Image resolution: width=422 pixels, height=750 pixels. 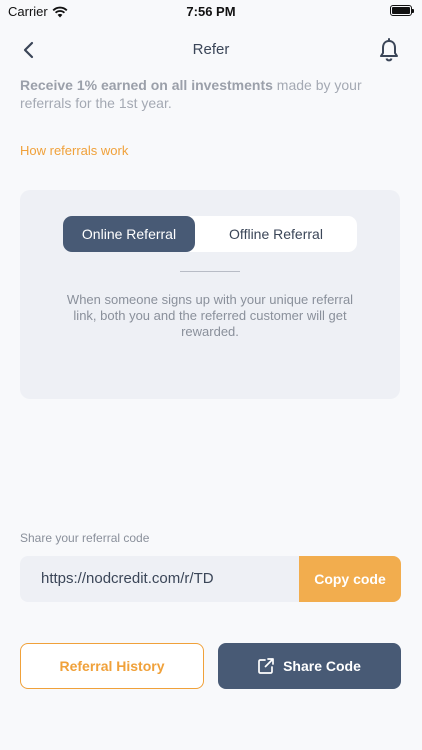 What do you see at coordinates (266, 666) in the screenshot?
I see `share-external-icon` at bounding box center [266, 666].